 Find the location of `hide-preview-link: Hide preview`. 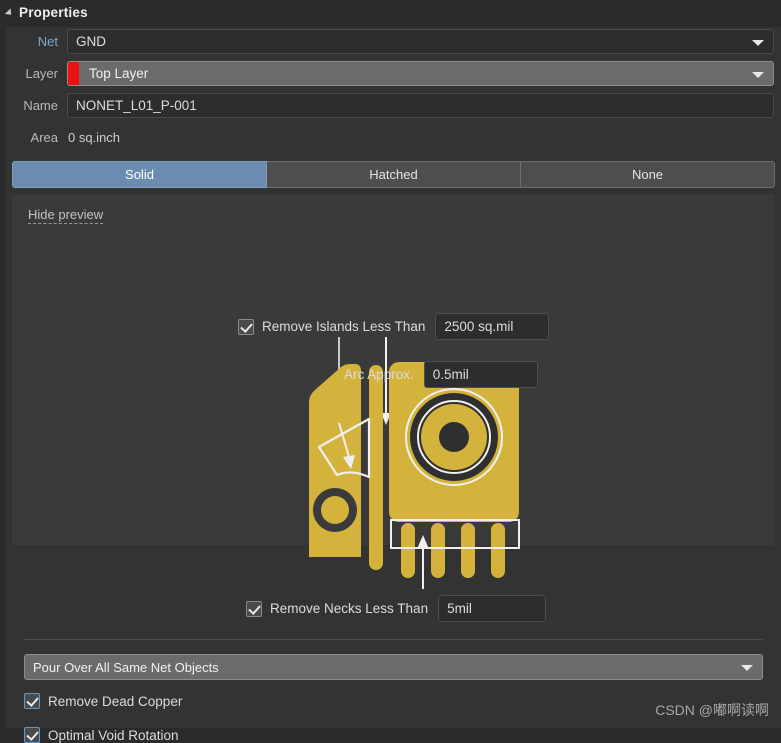

hide-preview-link: Hide preview is located at coordinates (66, 215).